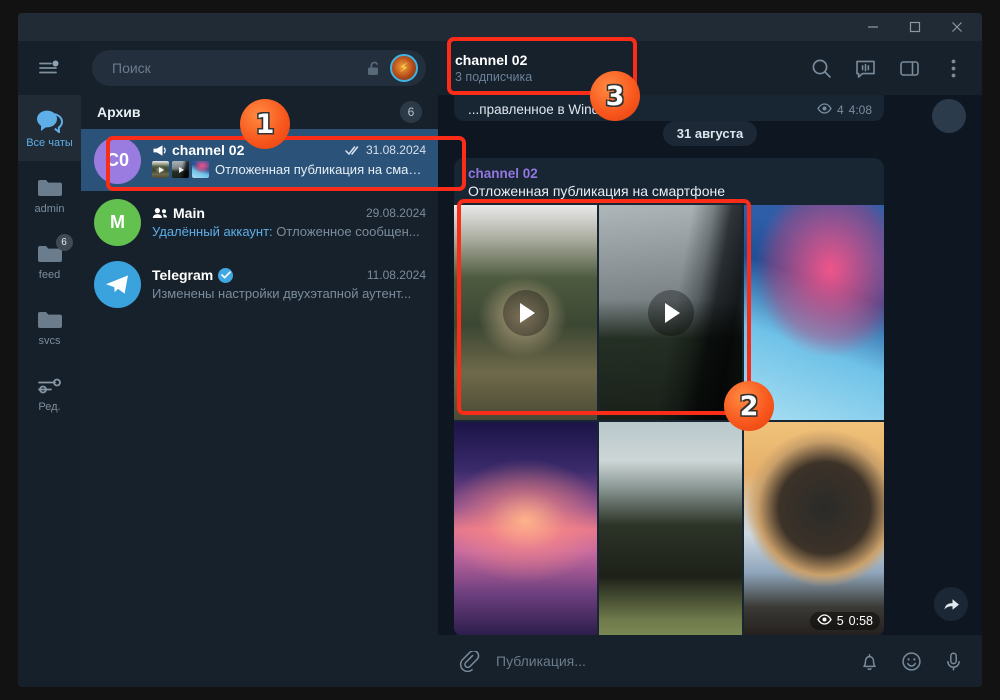 This screenshot has height=700, width=1000. I want to click on bell-icon, so click(869, 661).